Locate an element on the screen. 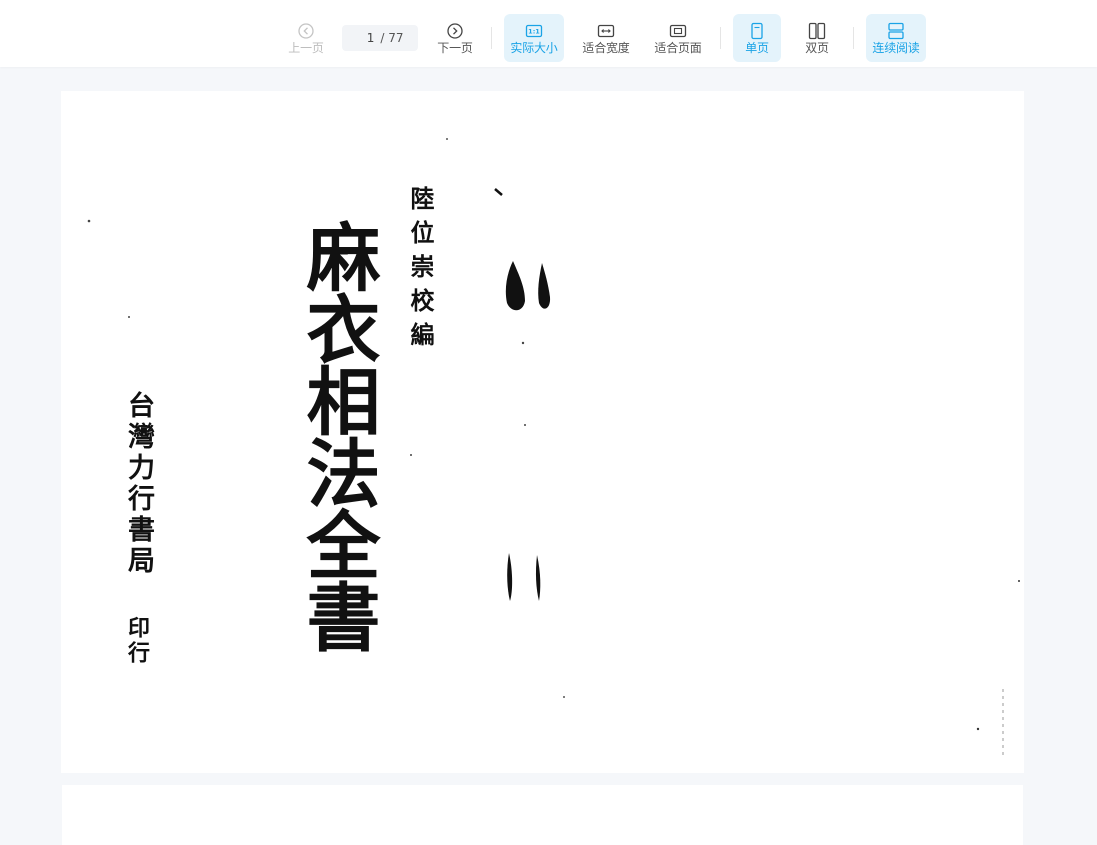 This screenshot has height=845, width=1097. double-page-icon is located at coordinates (817, 31).